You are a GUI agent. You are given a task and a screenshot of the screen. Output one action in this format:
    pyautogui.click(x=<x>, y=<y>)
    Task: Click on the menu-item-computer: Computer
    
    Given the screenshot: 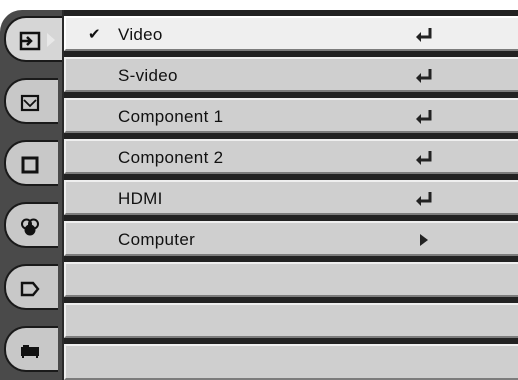 What is the action you would take?
    pyautogui.click(x=291, y=238)
    